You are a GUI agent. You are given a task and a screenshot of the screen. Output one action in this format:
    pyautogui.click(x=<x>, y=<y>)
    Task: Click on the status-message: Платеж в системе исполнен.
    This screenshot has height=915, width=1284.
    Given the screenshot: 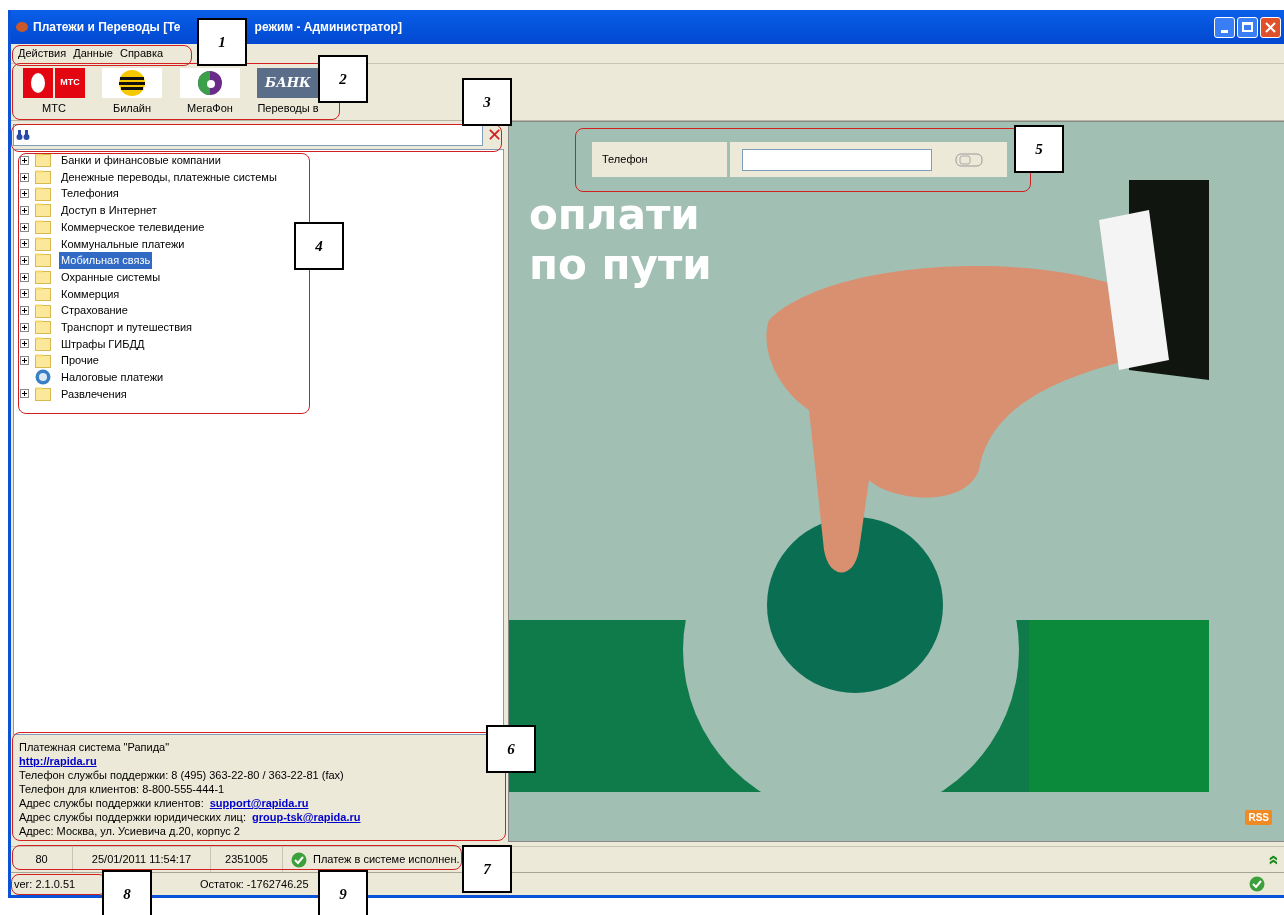 What is the action you would take?
    pyautogui.click(x=386, y=860)
    